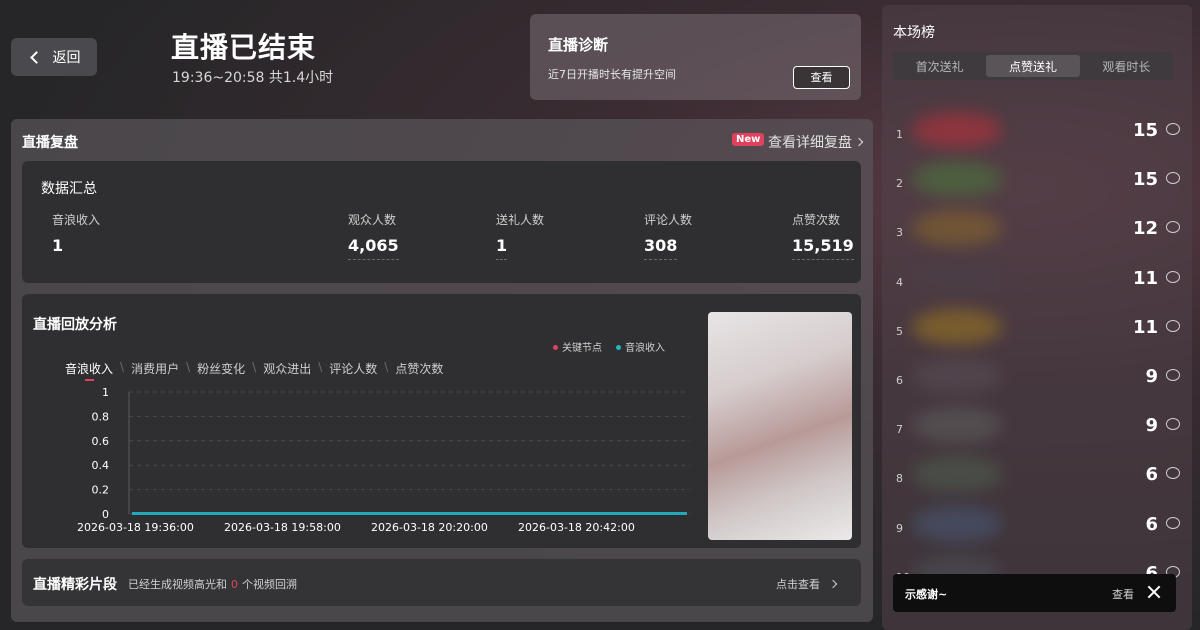 The image size is (1200, 630). I want to click on rank-number: 6, so click(899, 380).